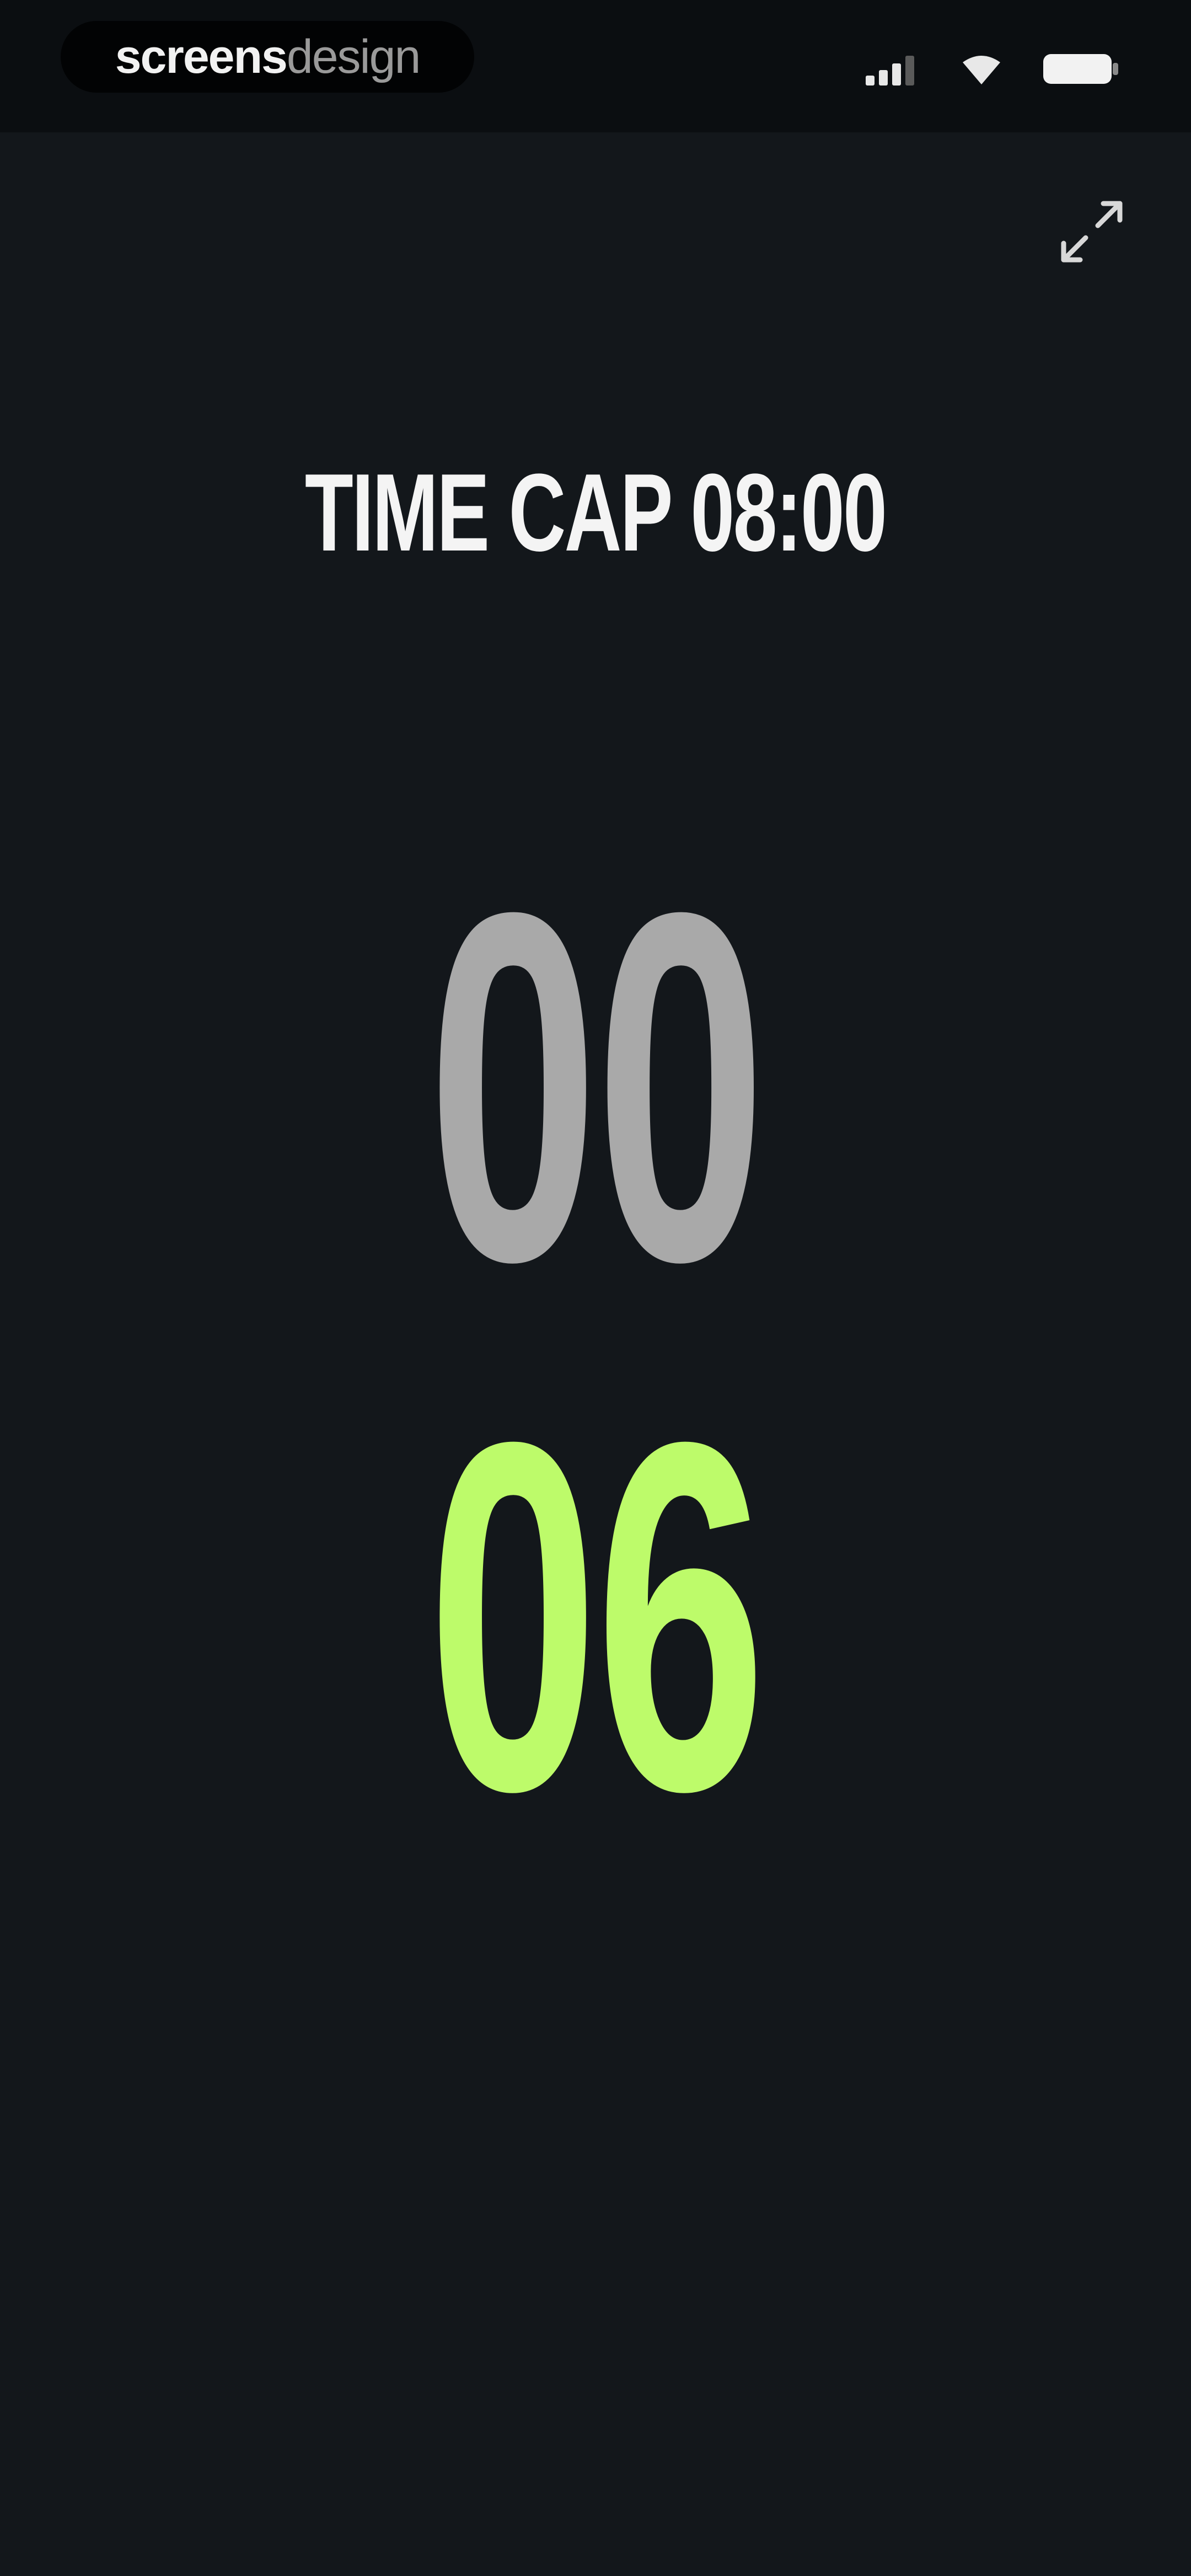 This screenshot has height=2576, width=1191. I want to click on battery-icon, so click(1080, 69).